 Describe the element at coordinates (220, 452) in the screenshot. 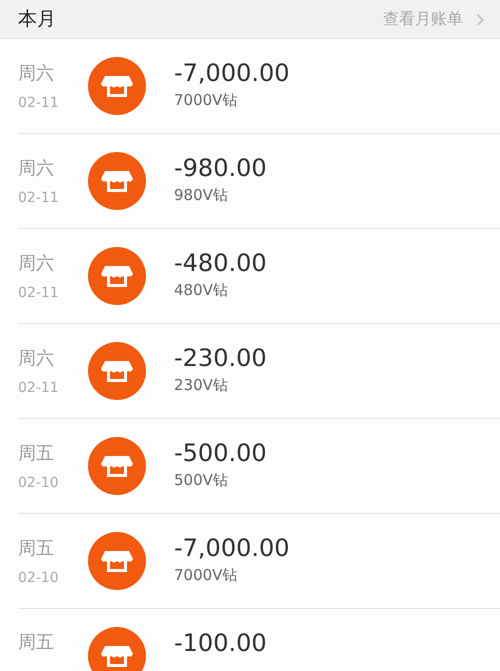

I see `amount-text: -500.00` at that location.